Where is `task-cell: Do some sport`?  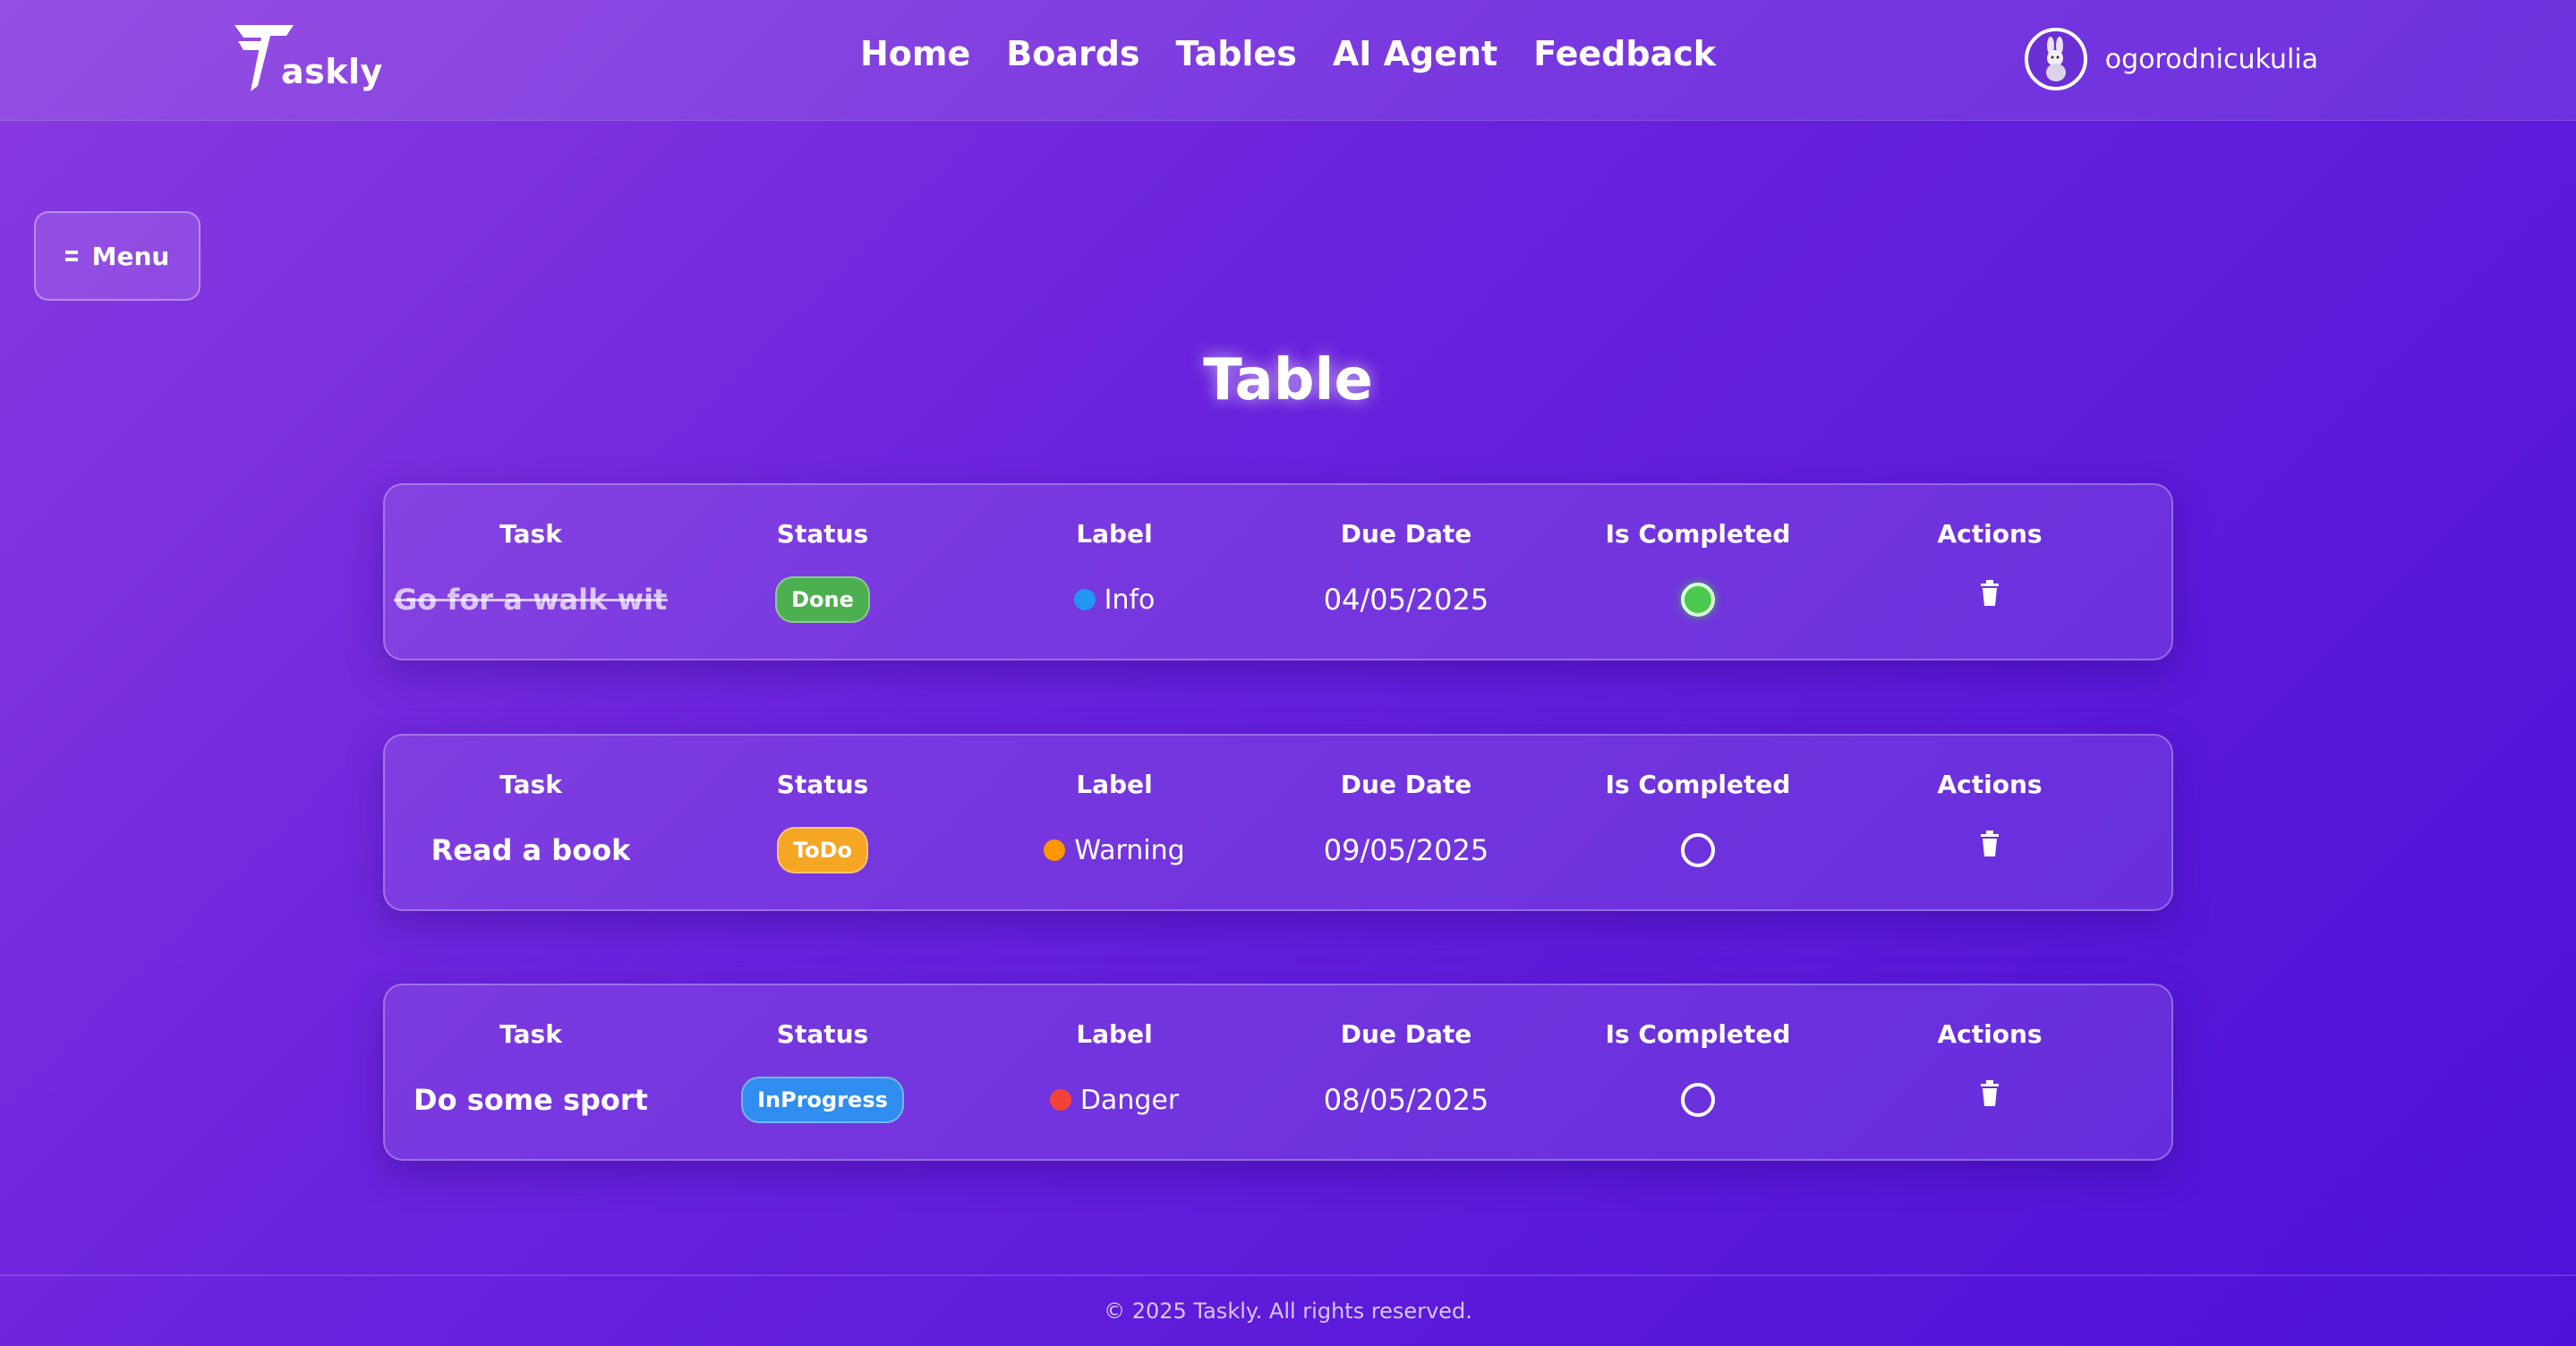 task-cell: Do some sport is located at coordinates (531, 1100).